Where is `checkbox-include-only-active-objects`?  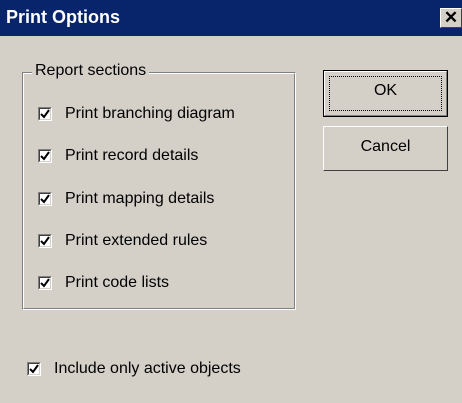
checkbox-include-only-active-objects is located at coordinates (34, 369).